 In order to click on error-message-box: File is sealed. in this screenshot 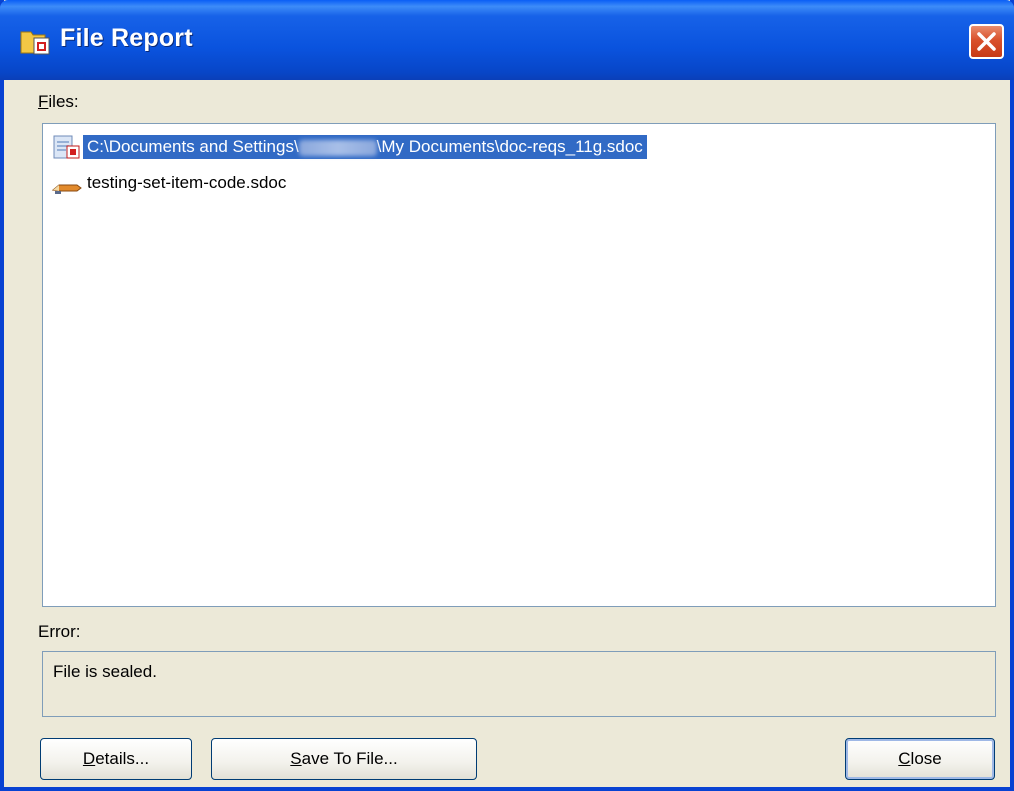, I will do `click(519, 684)`.